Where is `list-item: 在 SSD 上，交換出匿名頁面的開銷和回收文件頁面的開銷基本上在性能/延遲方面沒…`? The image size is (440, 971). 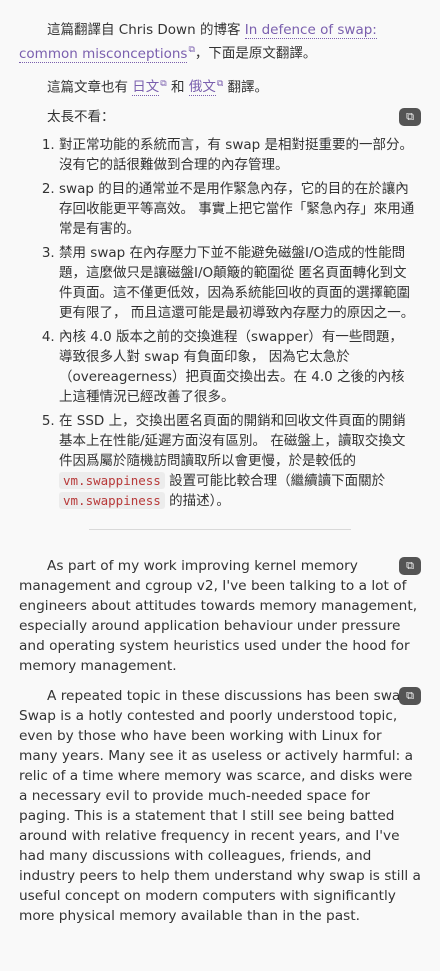
list-item: 在 SSD 上，交換出匿名頁面的開銷和回收文件頁面的開銷基本上在性能/延遲方面沒… is located at coordinates (240, 461).